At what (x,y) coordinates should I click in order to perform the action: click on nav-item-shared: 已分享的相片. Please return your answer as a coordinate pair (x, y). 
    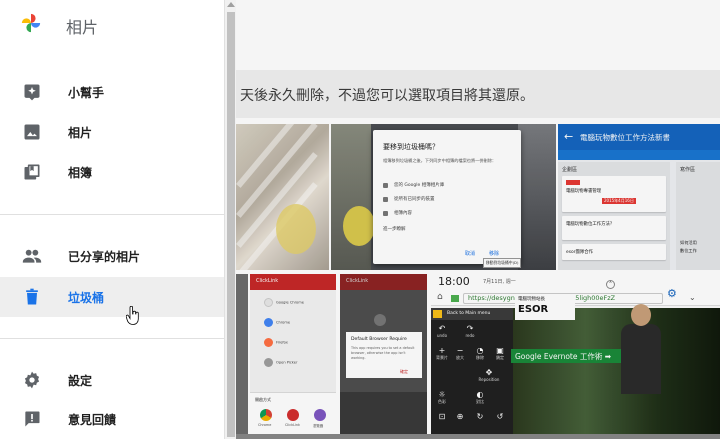
    Looking at the image, I should click on (112, 256).